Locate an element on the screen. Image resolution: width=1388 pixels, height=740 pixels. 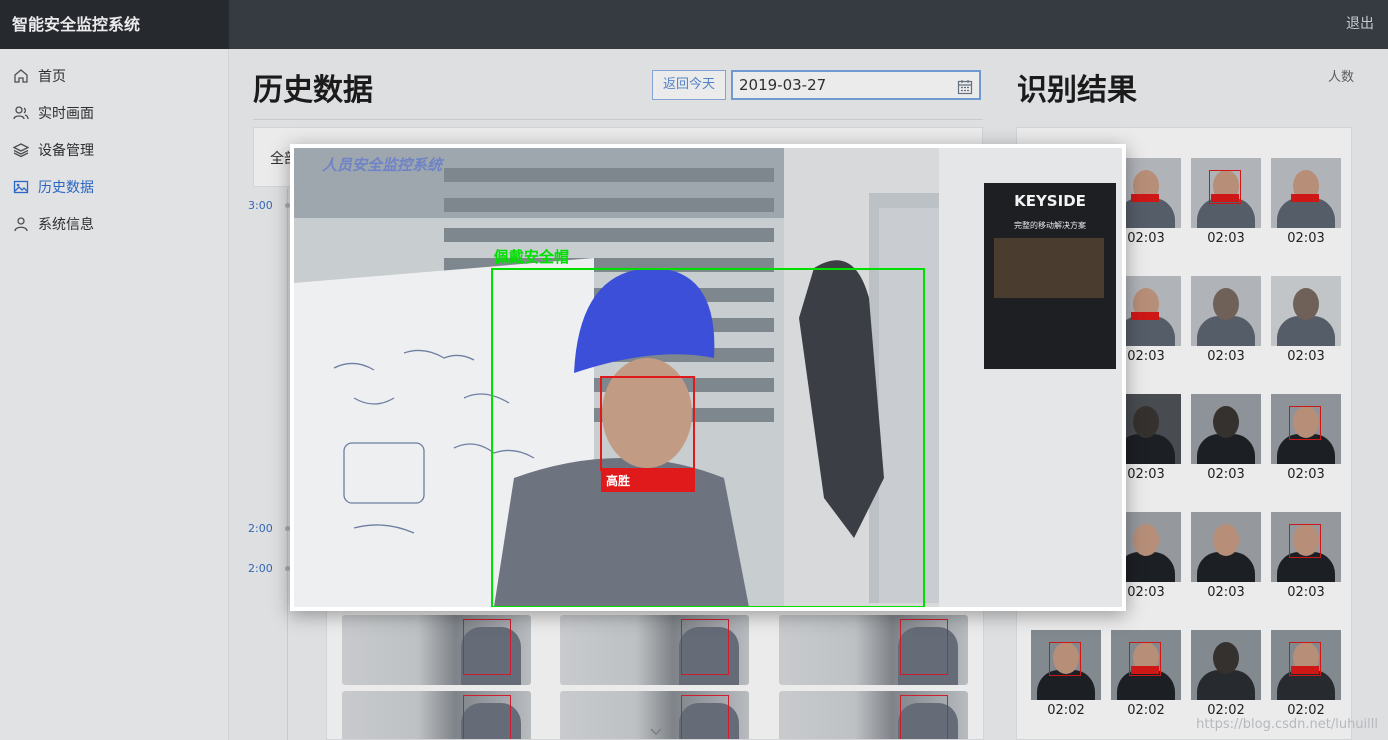
poster-title: KEYSIDE is located at coordinates (1050, 201).